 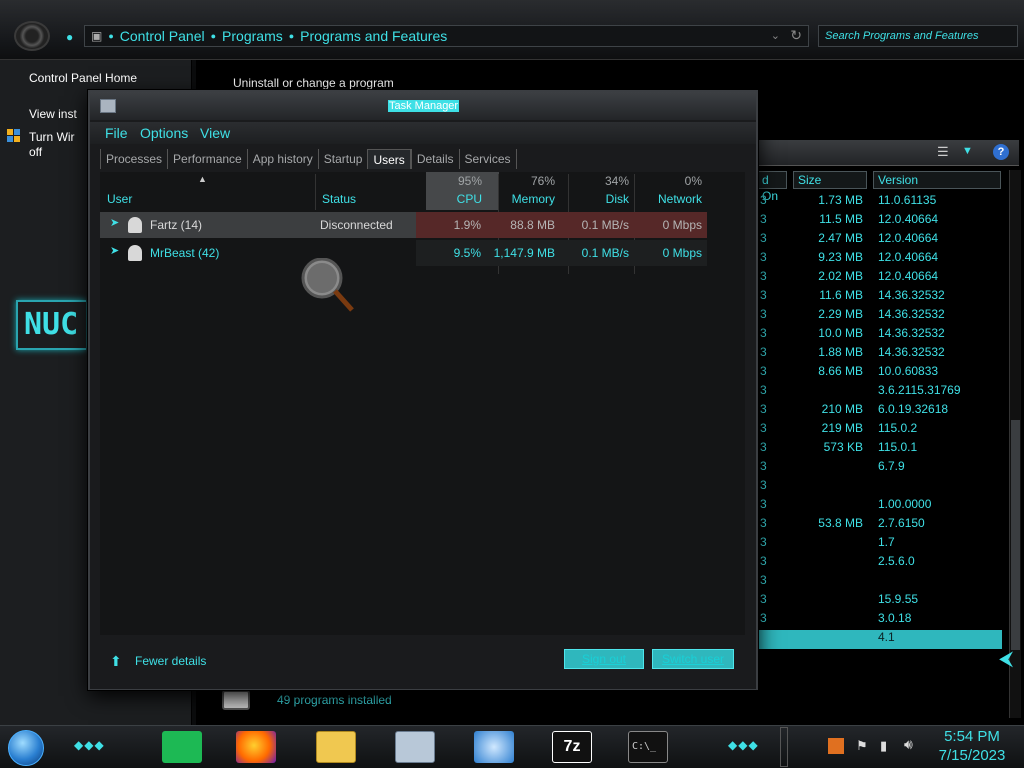 I want to click on task-manager-taskbar-icon, so click(x=415, y=747).